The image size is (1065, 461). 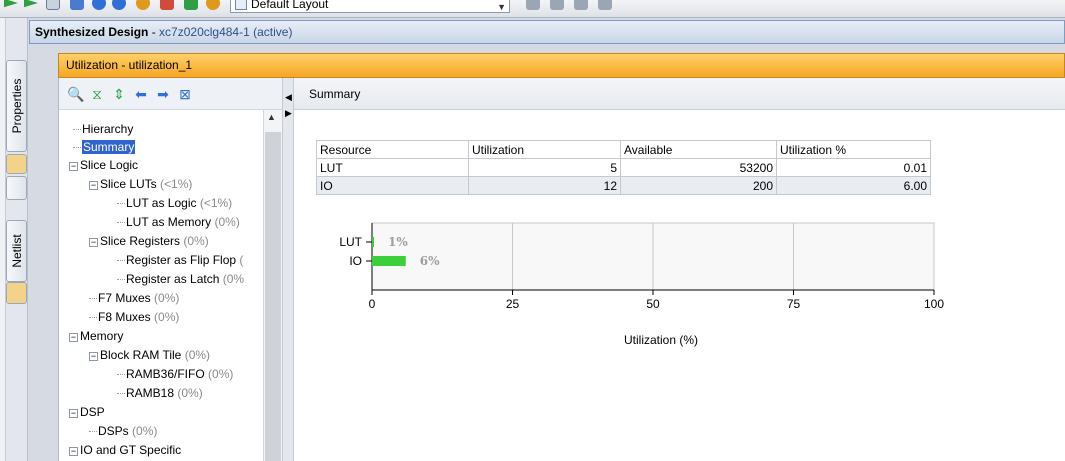 What do you see at coordinates (853, 149) in the screenshot?
I see `table-header-utilization-pct: Utilization %` at bounding box center [853, 149].